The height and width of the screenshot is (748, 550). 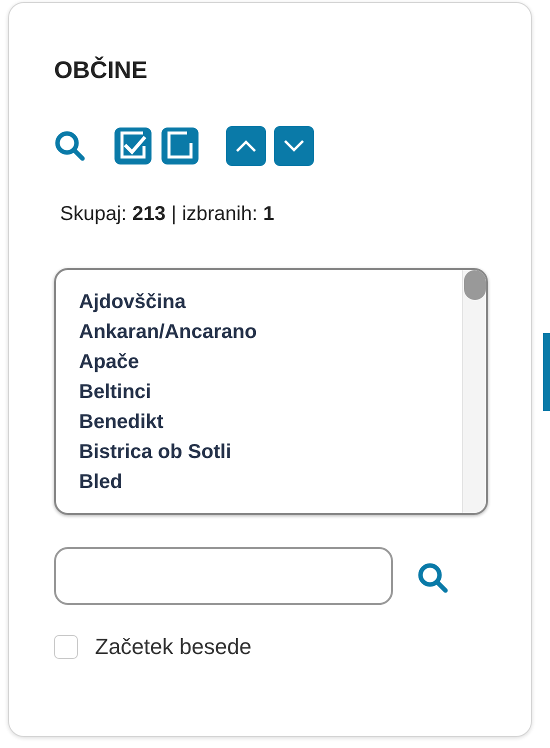 What do you see at coordinates (269, 422) in the screenshot?
I see `list-option: Benedikt` at bounding box center [269, 422].